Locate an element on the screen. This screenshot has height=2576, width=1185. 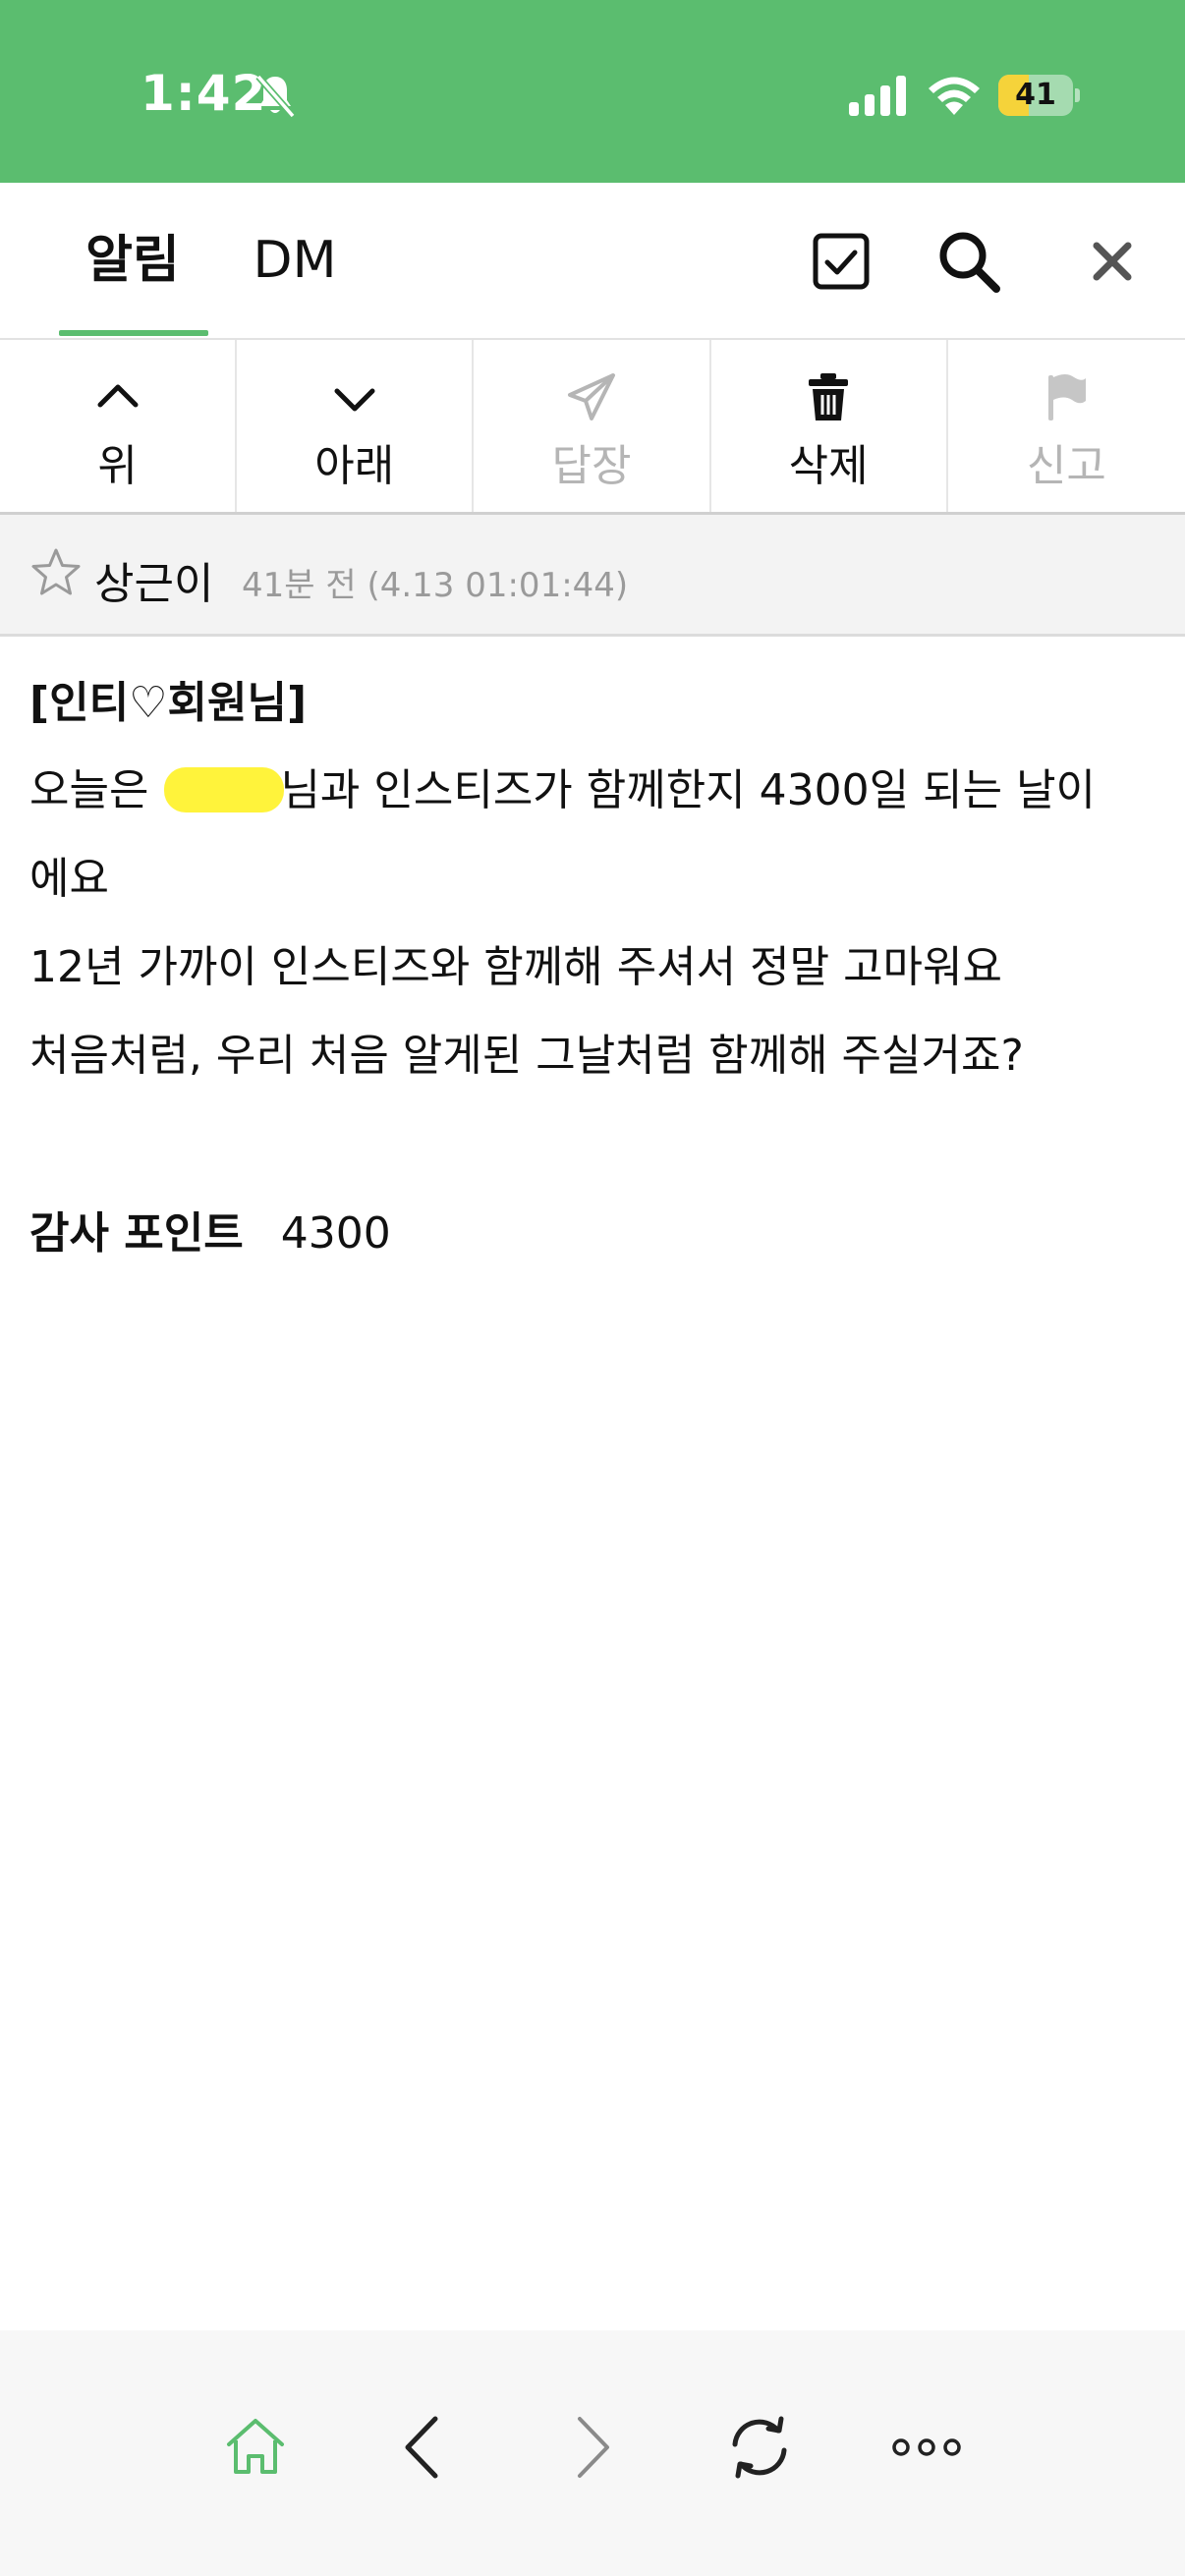
battery-level: 41 is located at coordinates (1035, 95).